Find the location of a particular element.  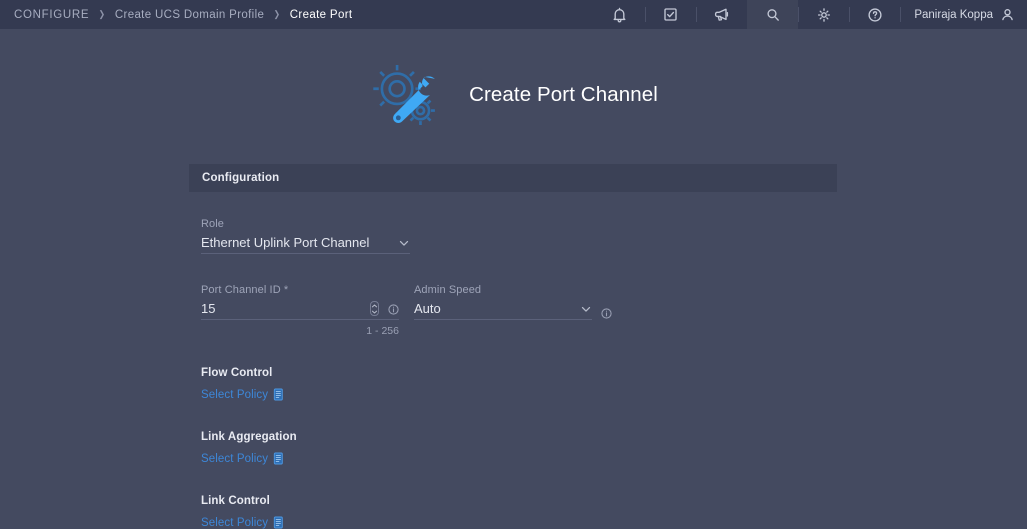

checklist-icon is located at coordinates (671, 14).